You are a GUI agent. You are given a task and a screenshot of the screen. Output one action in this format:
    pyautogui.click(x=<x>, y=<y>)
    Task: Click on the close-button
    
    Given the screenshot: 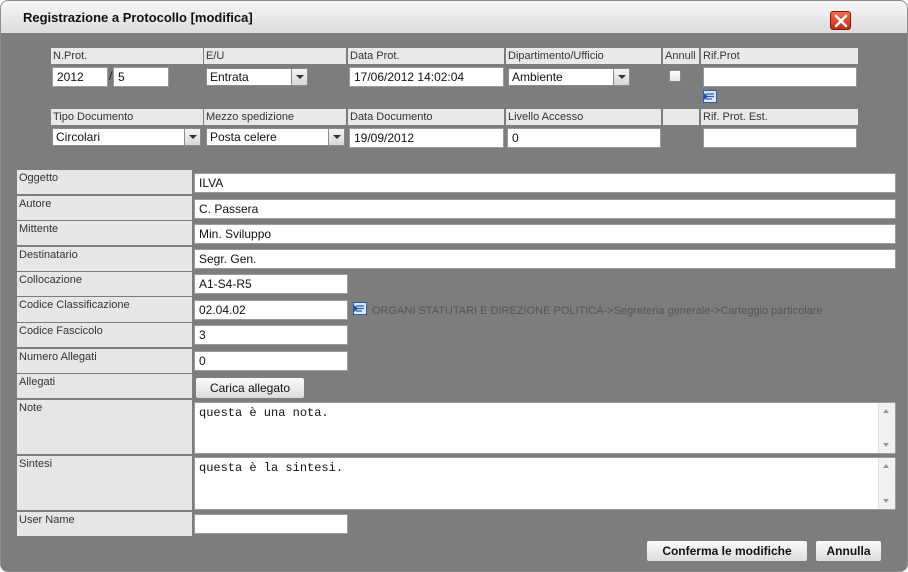 What is the action you would take?
    pyautogui.click(x=840, y=20)
    